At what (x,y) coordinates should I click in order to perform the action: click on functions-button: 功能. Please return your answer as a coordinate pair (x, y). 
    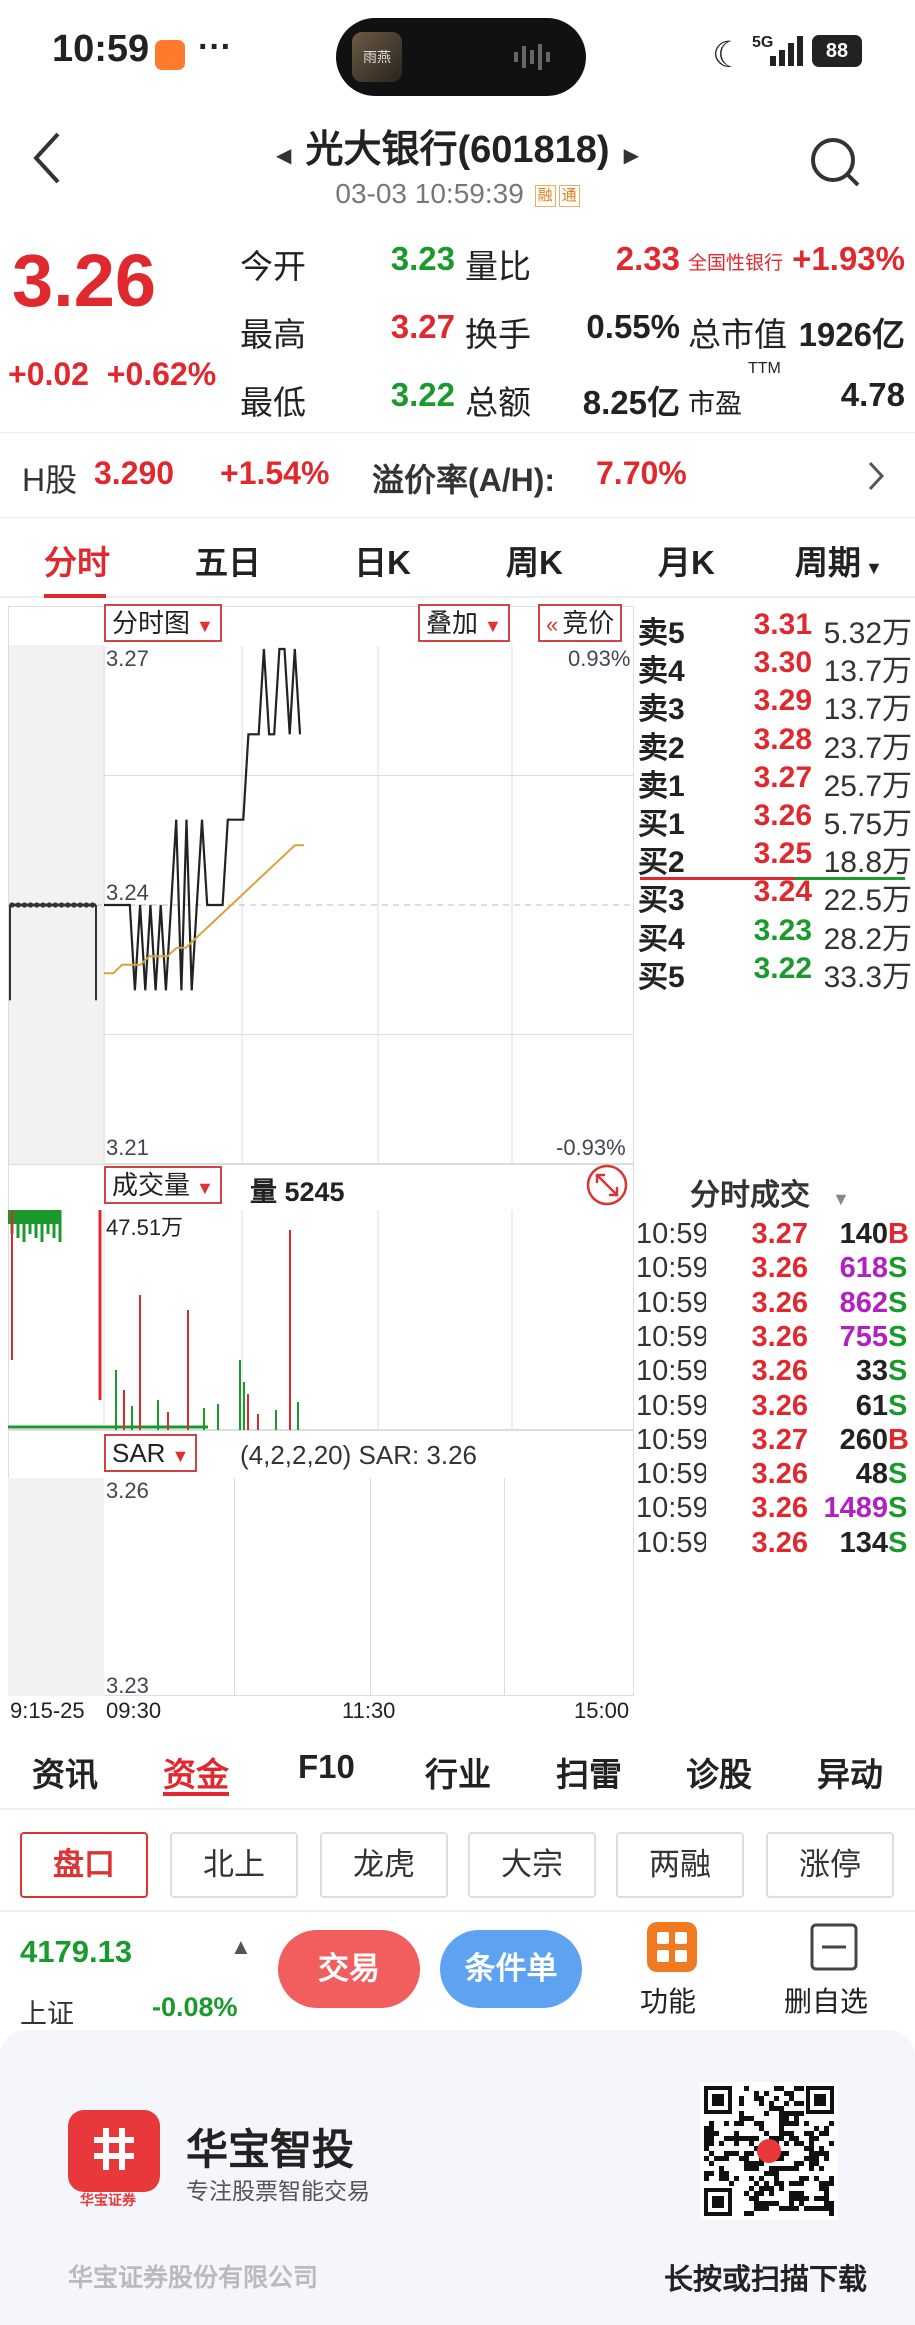
    Looking at the image, I should click on (672, 1970).